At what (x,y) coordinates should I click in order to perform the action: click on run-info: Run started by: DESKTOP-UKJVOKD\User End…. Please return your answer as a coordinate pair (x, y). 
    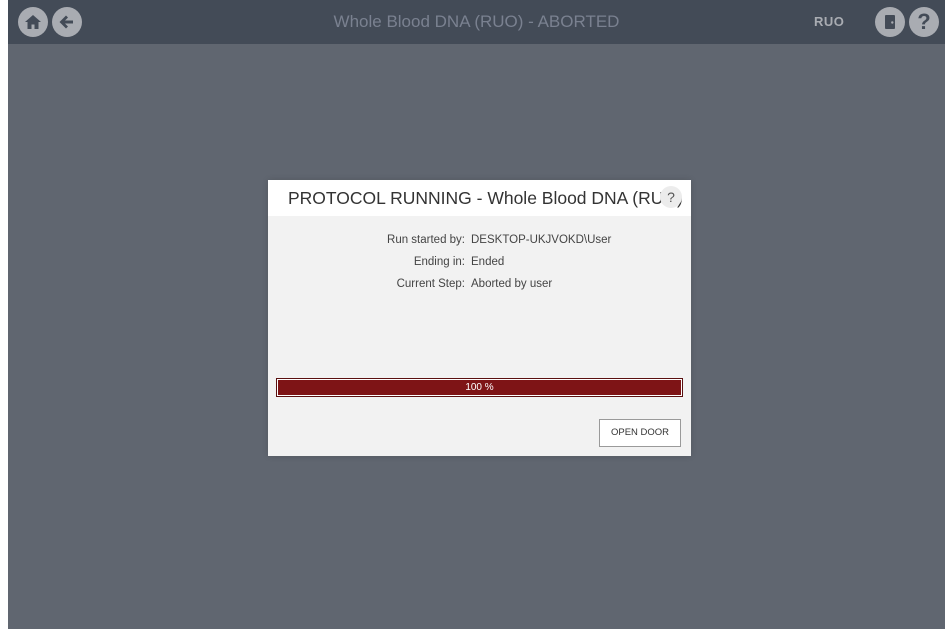
    Looking at the image, I should click on (489, 265).